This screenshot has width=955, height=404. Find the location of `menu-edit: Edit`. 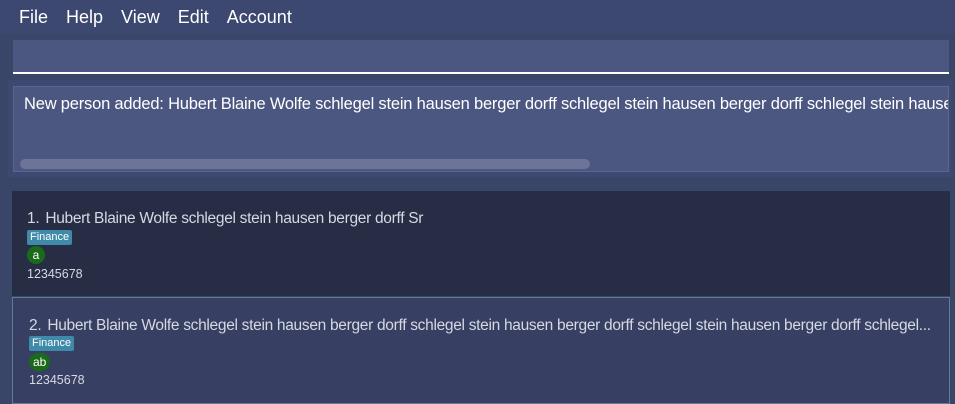

menu-edit: Edit is located at coordinates (193, 17).